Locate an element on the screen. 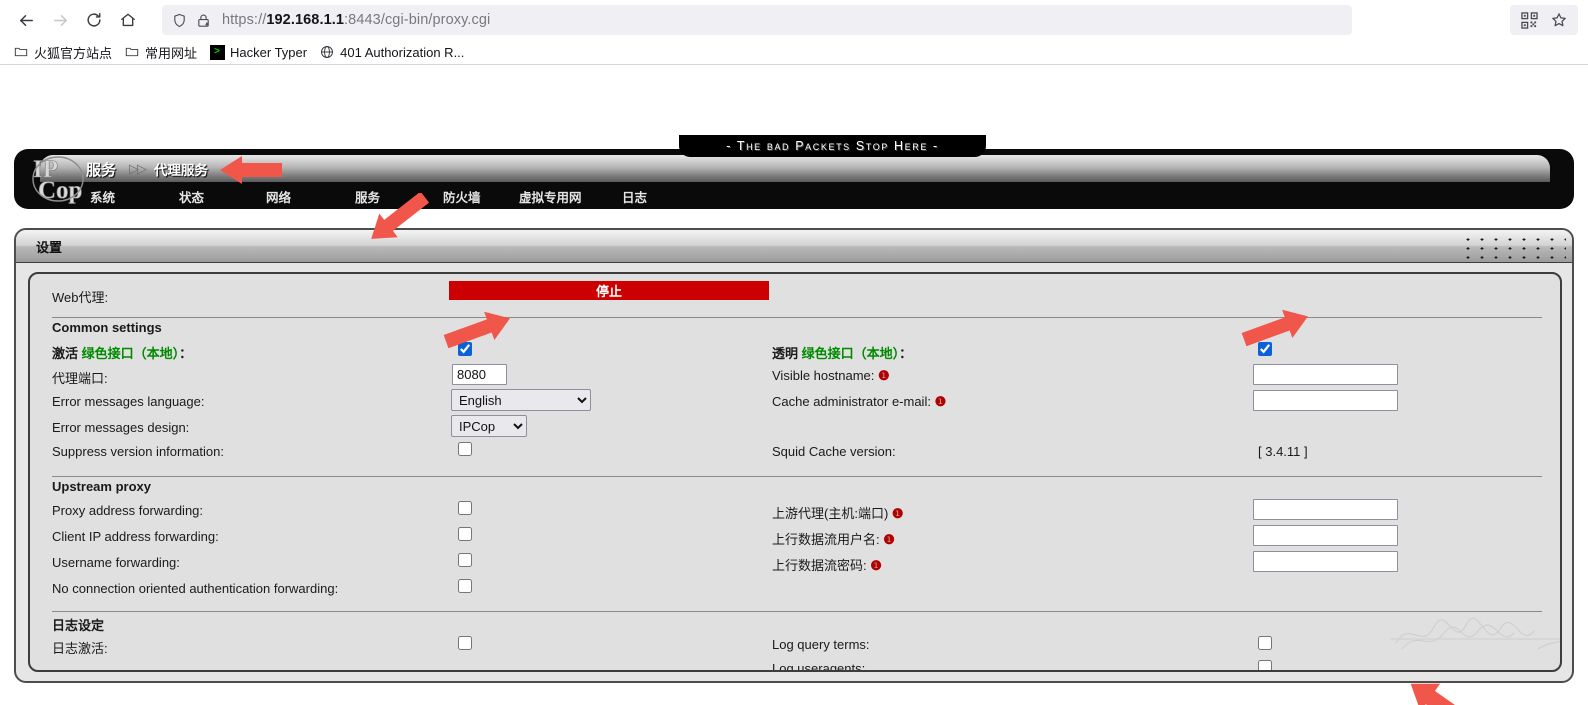 The width and height of the screenshot is (1588, 705). menu-item-system: 系统 is located at coordinates (102, 196).